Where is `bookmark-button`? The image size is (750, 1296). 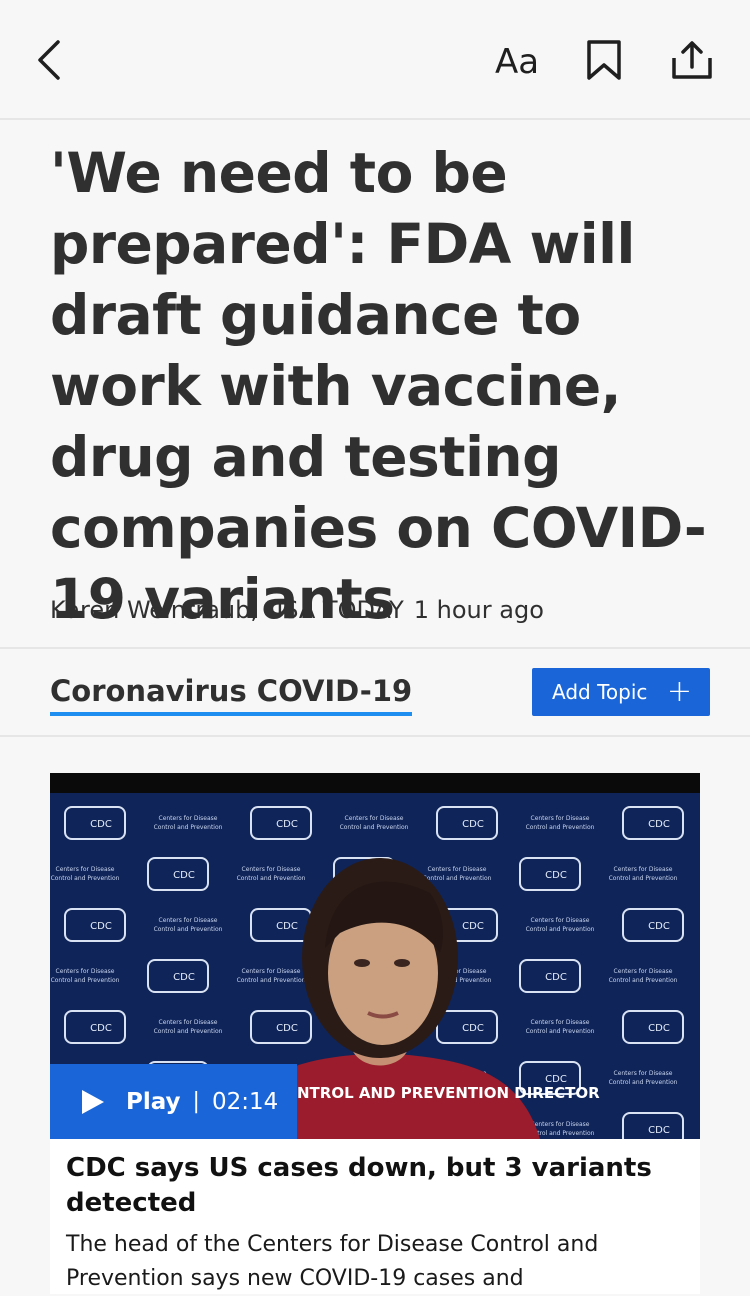
bookmark-button is located at coordinates (604, 60).